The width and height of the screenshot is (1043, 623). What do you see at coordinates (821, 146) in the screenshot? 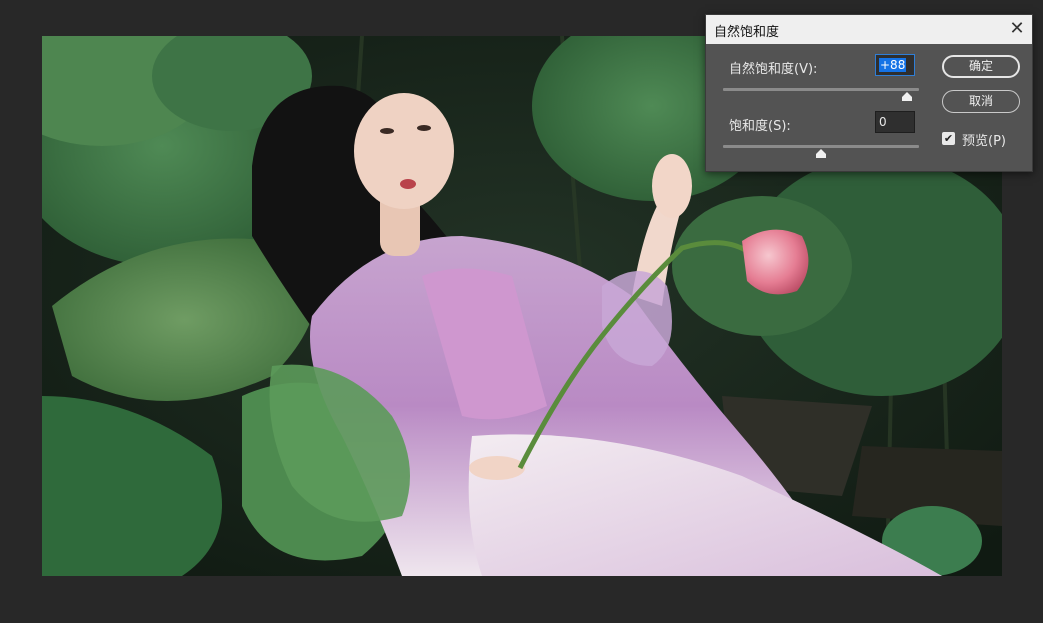
I see `saturation-slider-track` at bounding box center [821, 146].